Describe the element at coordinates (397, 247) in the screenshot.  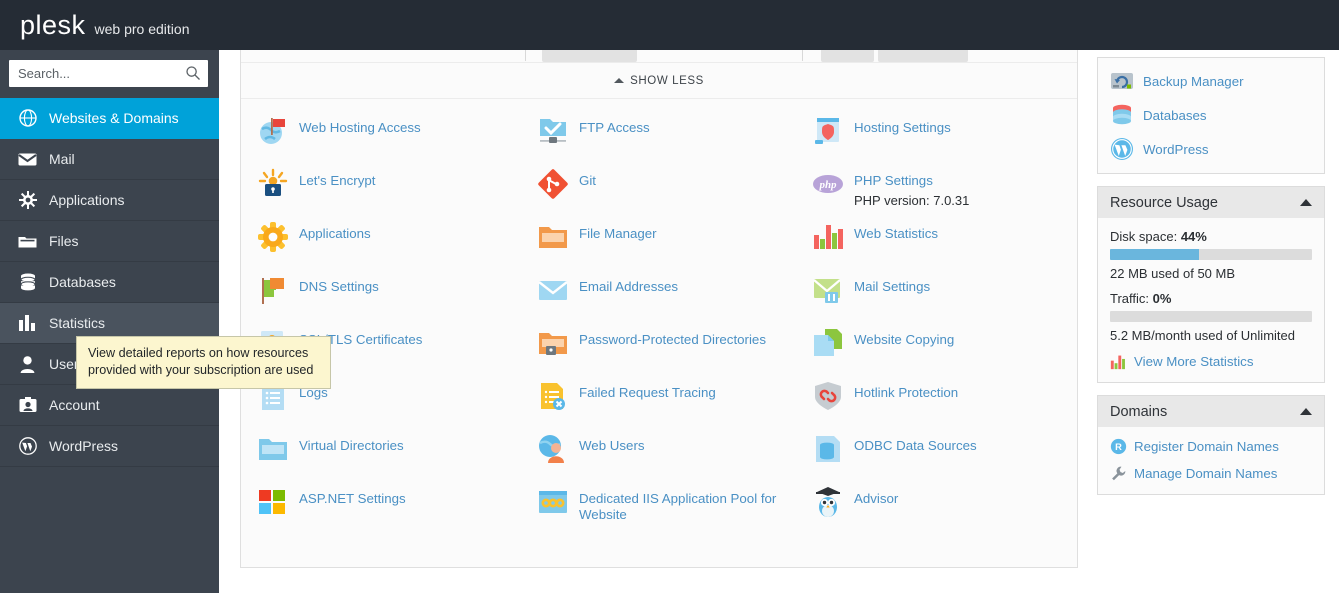
I see `tool-applications: Applications` at that location.